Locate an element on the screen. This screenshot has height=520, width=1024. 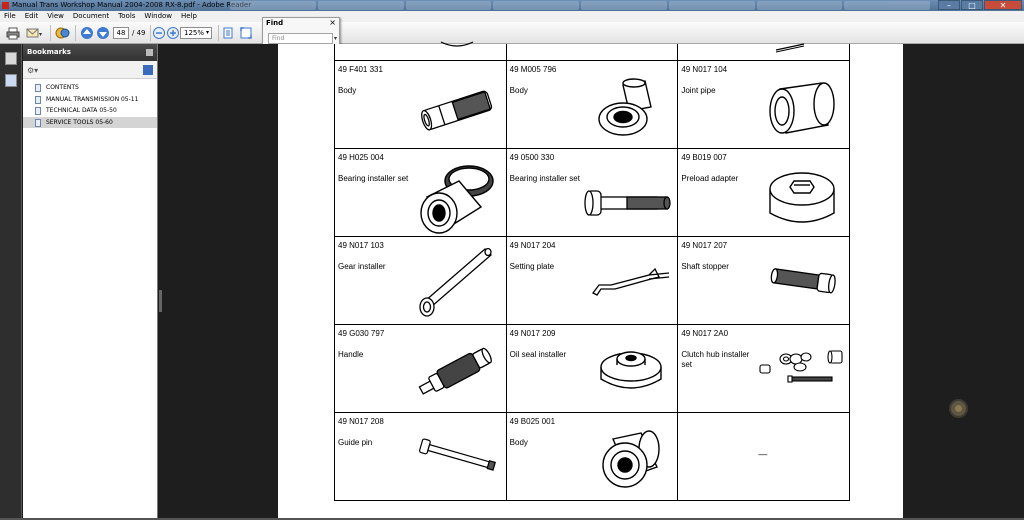
find-close-icon: × is located at coordinates (332, 22).